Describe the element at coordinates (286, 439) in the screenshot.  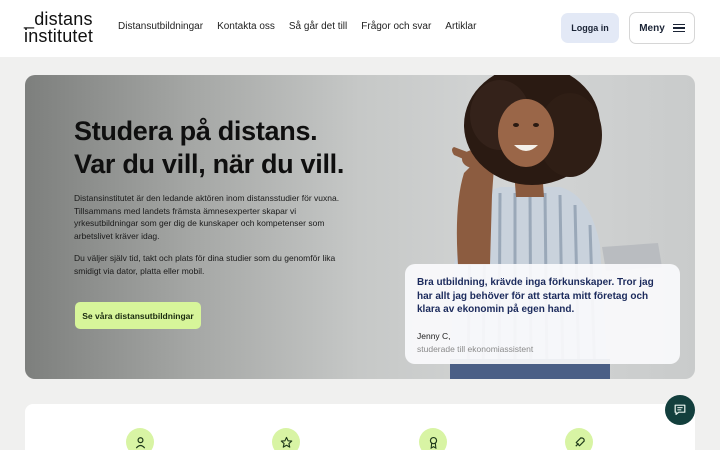
I see `star-icon` at that location.